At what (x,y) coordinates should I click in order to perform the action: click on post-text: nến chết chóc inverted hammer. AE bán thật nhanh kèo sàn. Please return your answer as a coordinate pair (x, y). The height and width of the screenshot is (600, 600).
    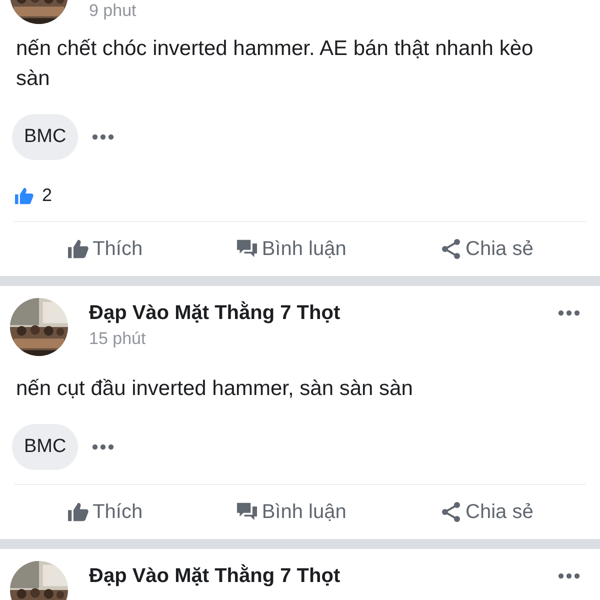
    Looking at the image, I should click on (274, 64).